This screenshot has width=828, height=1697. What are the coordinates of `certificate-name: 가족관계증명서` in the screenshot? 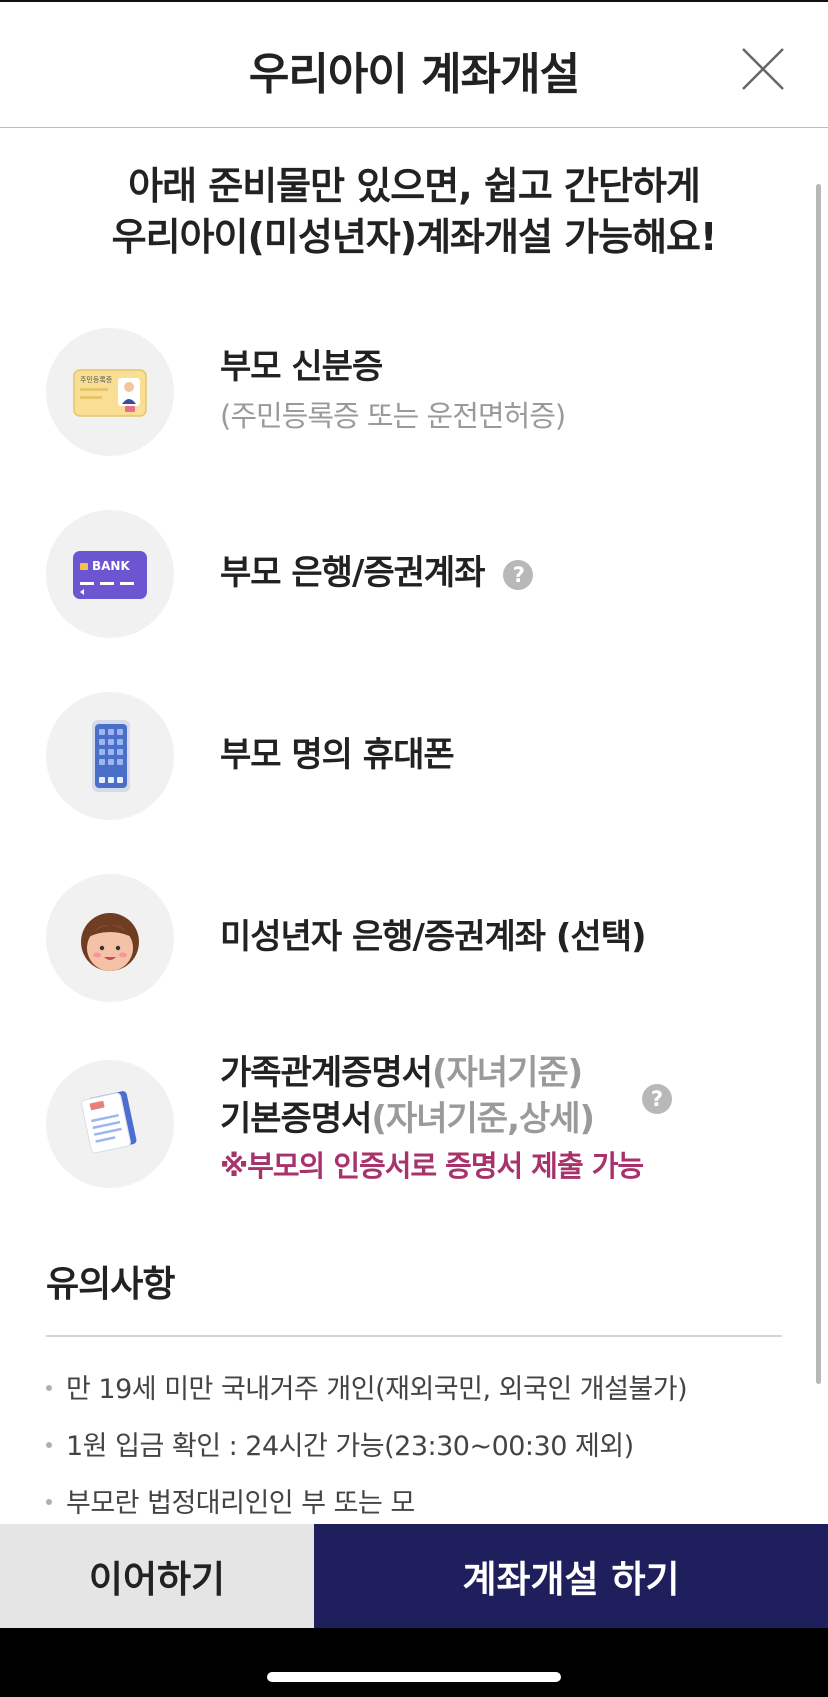 It's located at (326, 1073).